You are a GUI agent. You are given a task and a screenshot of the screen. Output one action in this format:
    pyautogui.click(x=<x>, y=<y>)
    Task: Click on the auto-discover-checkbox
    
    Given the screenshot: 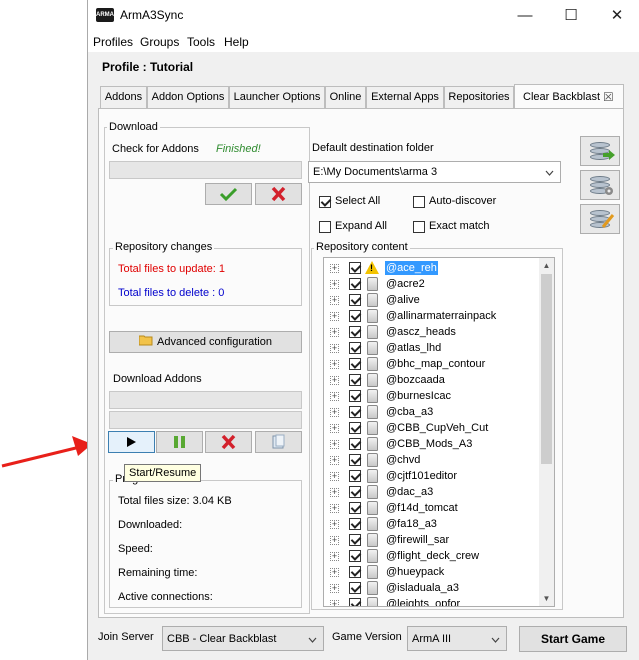 What is the action you would take?
    pyautogui.click(x=419, y=202)
    